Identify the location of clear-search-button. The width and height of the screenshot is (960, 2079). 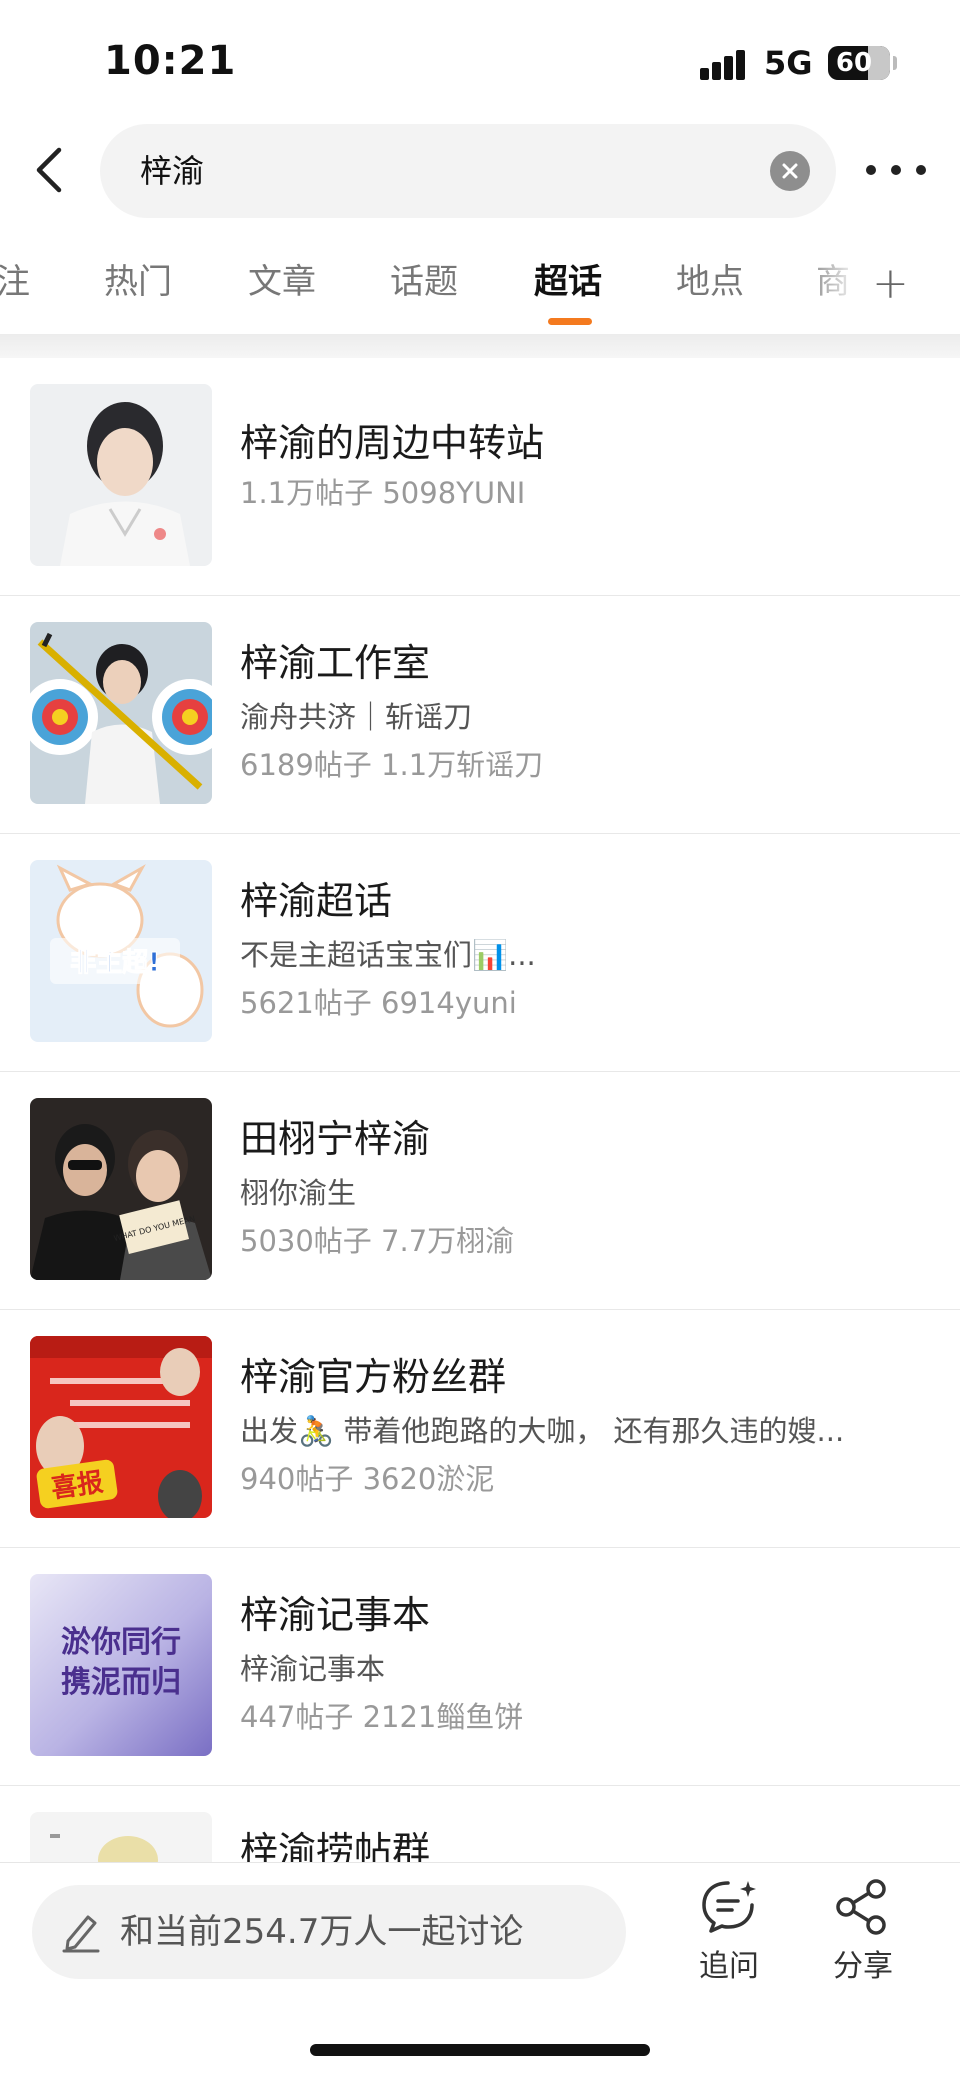
(790, 171).